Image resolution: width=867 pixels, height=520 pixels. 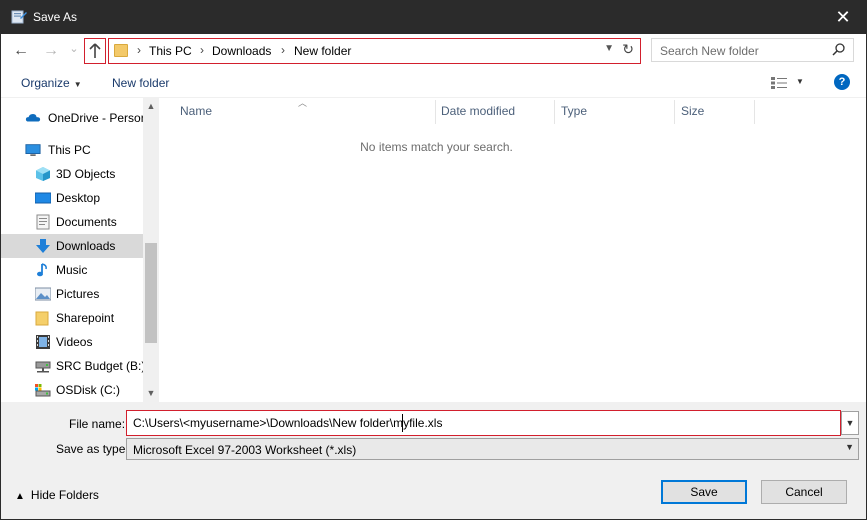 I want to click on sidebar-item-osdisk: OSDisk (C:), so click(x=72, y=390).